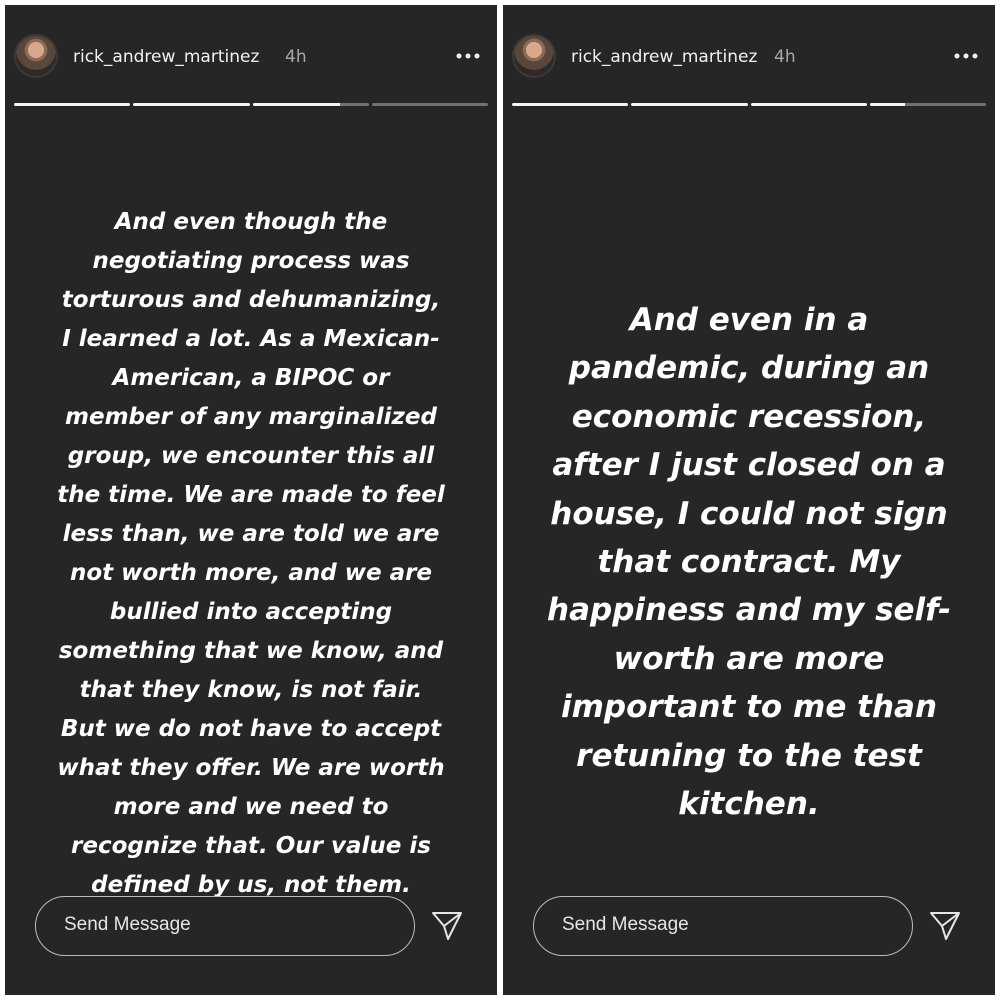 The width and height of the screenshot is (1000, 1000). I want to click on story-text-line: pandemic, during an, so click(749, 368).